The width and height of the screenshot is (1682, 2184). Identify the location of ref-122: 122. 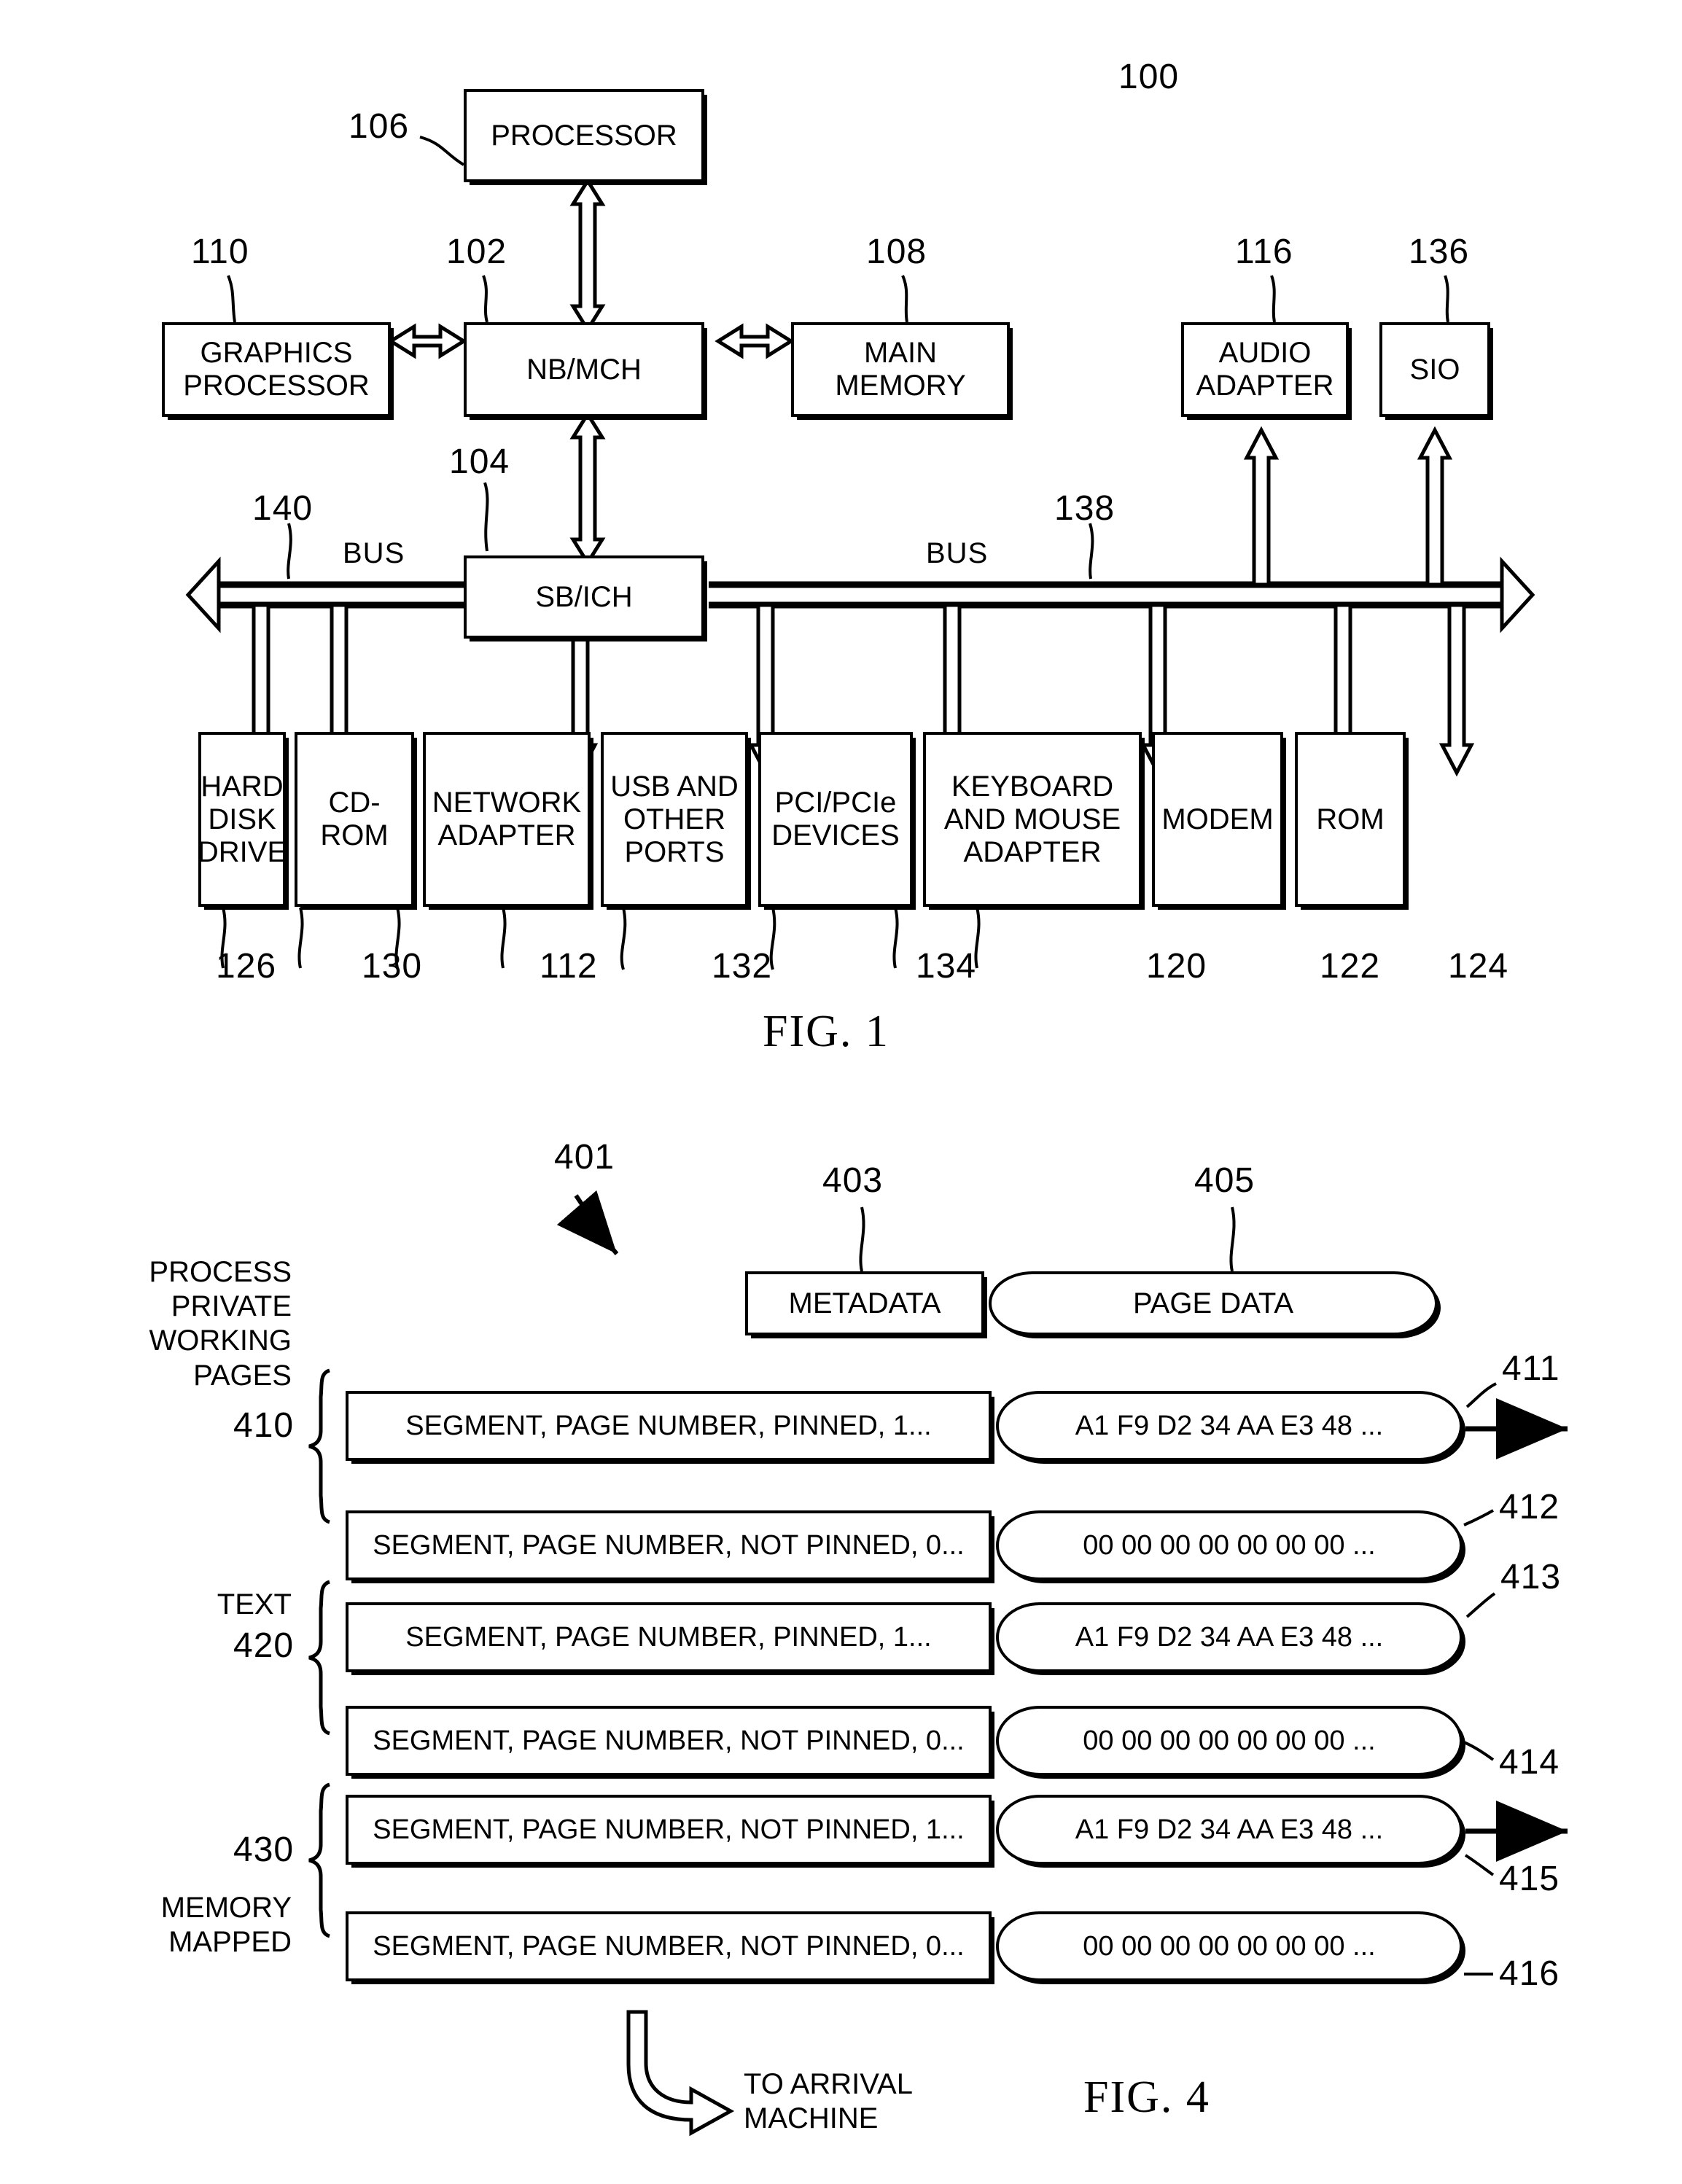
(1350, 966).